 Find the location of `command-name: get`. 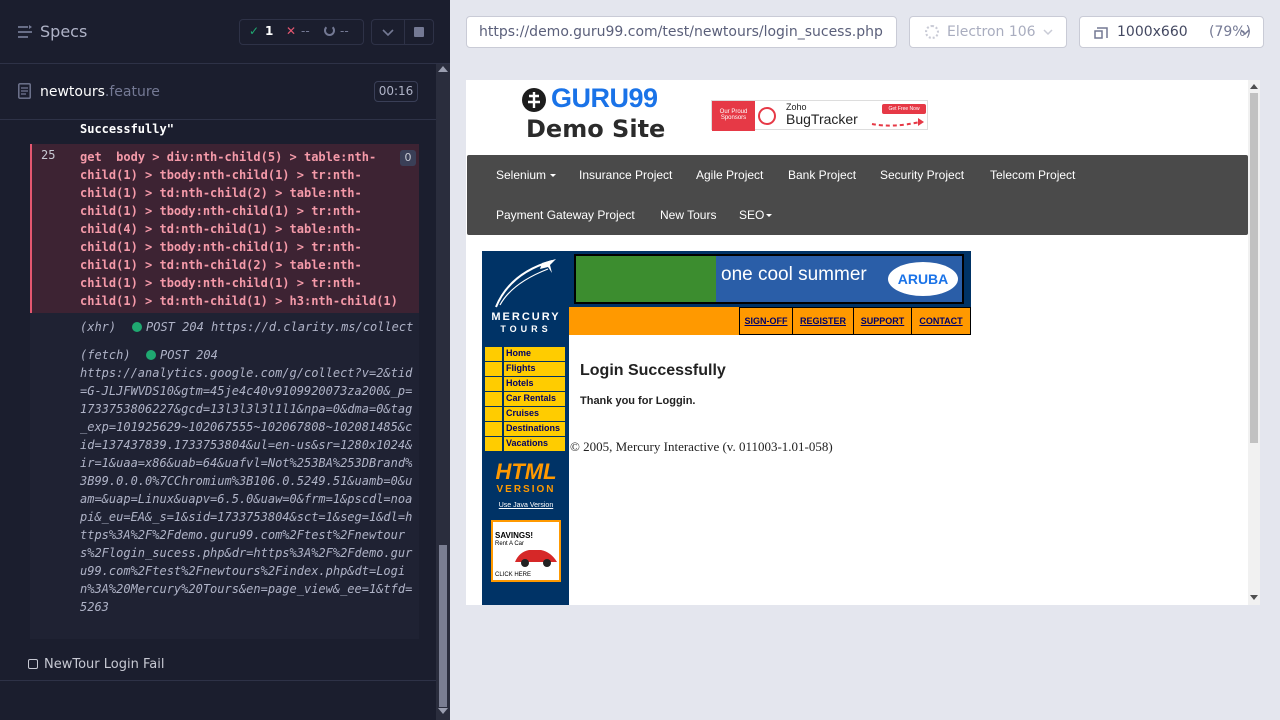

command-name: get is located at coordinates (91, 157).